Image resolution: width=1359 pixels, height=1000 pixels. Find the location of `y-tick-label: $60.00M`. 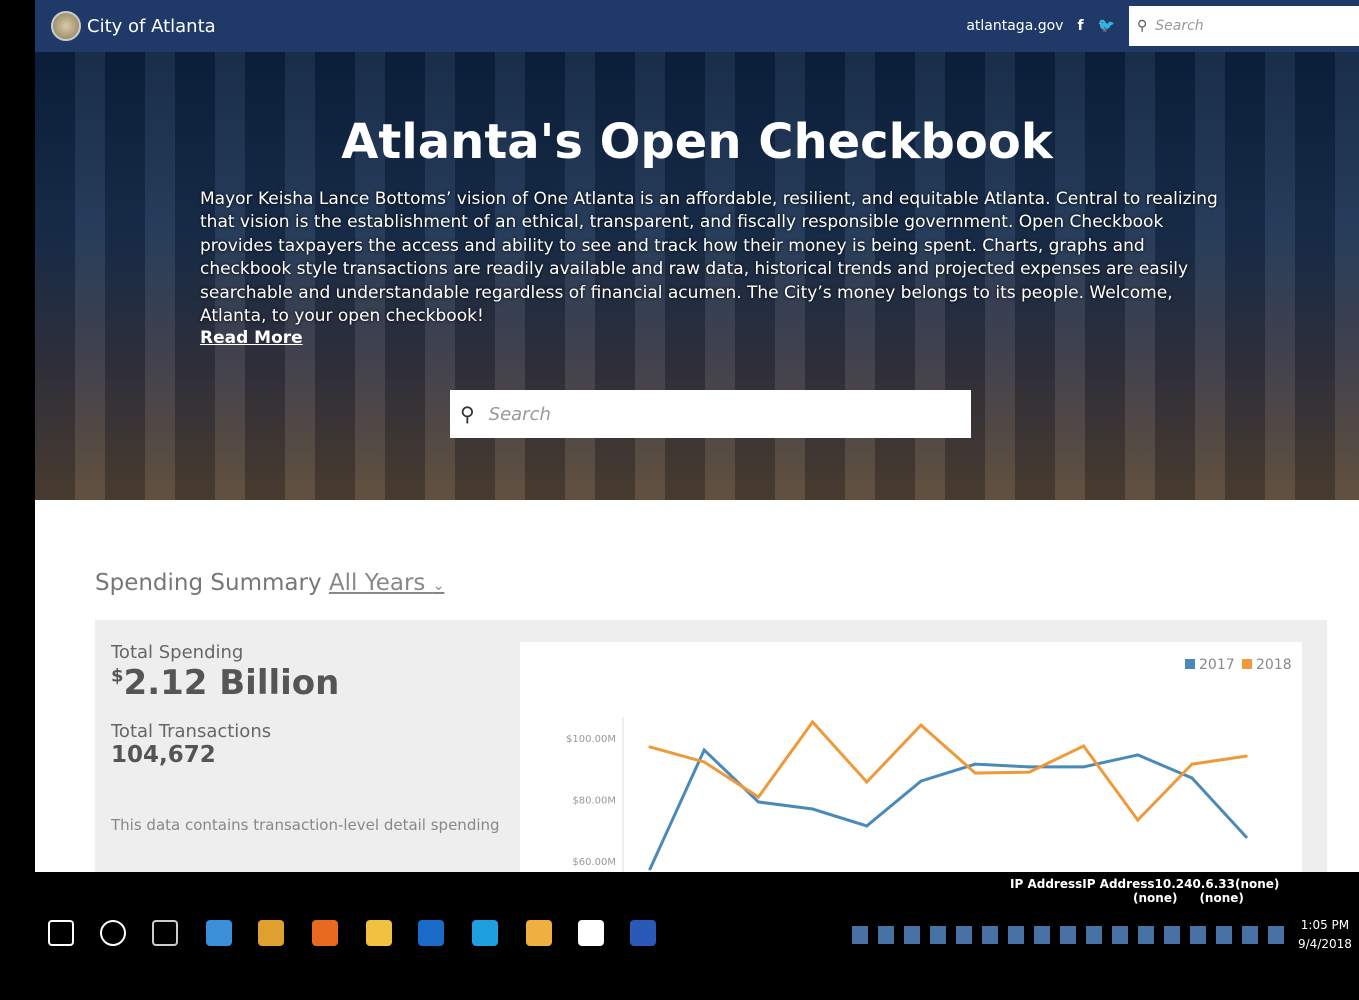

y-tick-label: $60.00M is located at coordinates (594, 862).